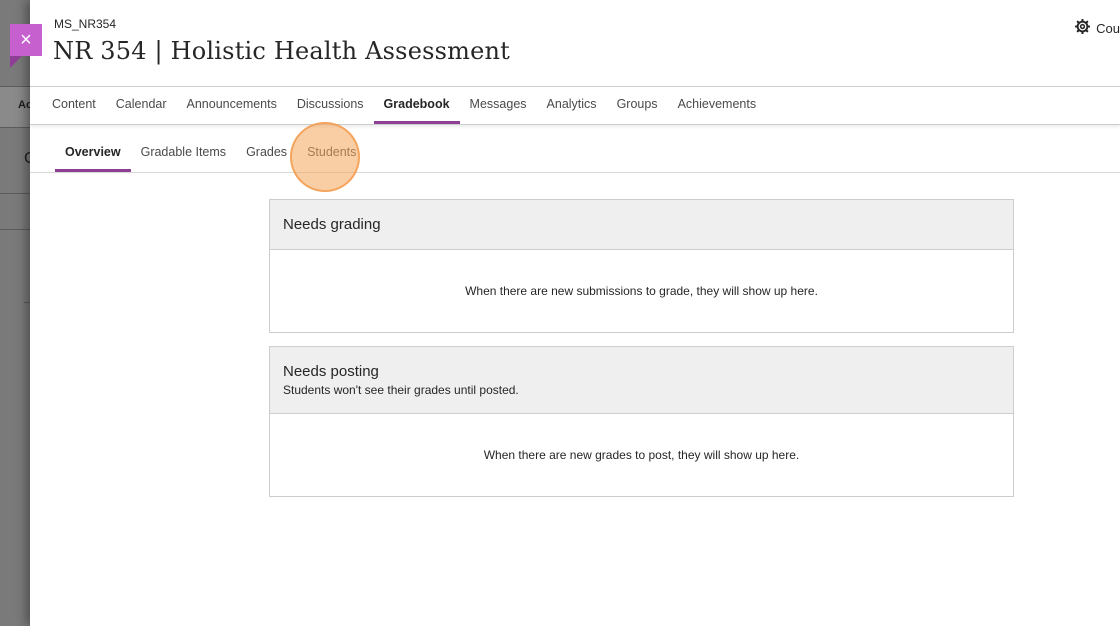  What do you see at coordinates (1108, 28) in the screenshot?
I see `course-settings-label: Cou` at bounding box center [1108, 28].